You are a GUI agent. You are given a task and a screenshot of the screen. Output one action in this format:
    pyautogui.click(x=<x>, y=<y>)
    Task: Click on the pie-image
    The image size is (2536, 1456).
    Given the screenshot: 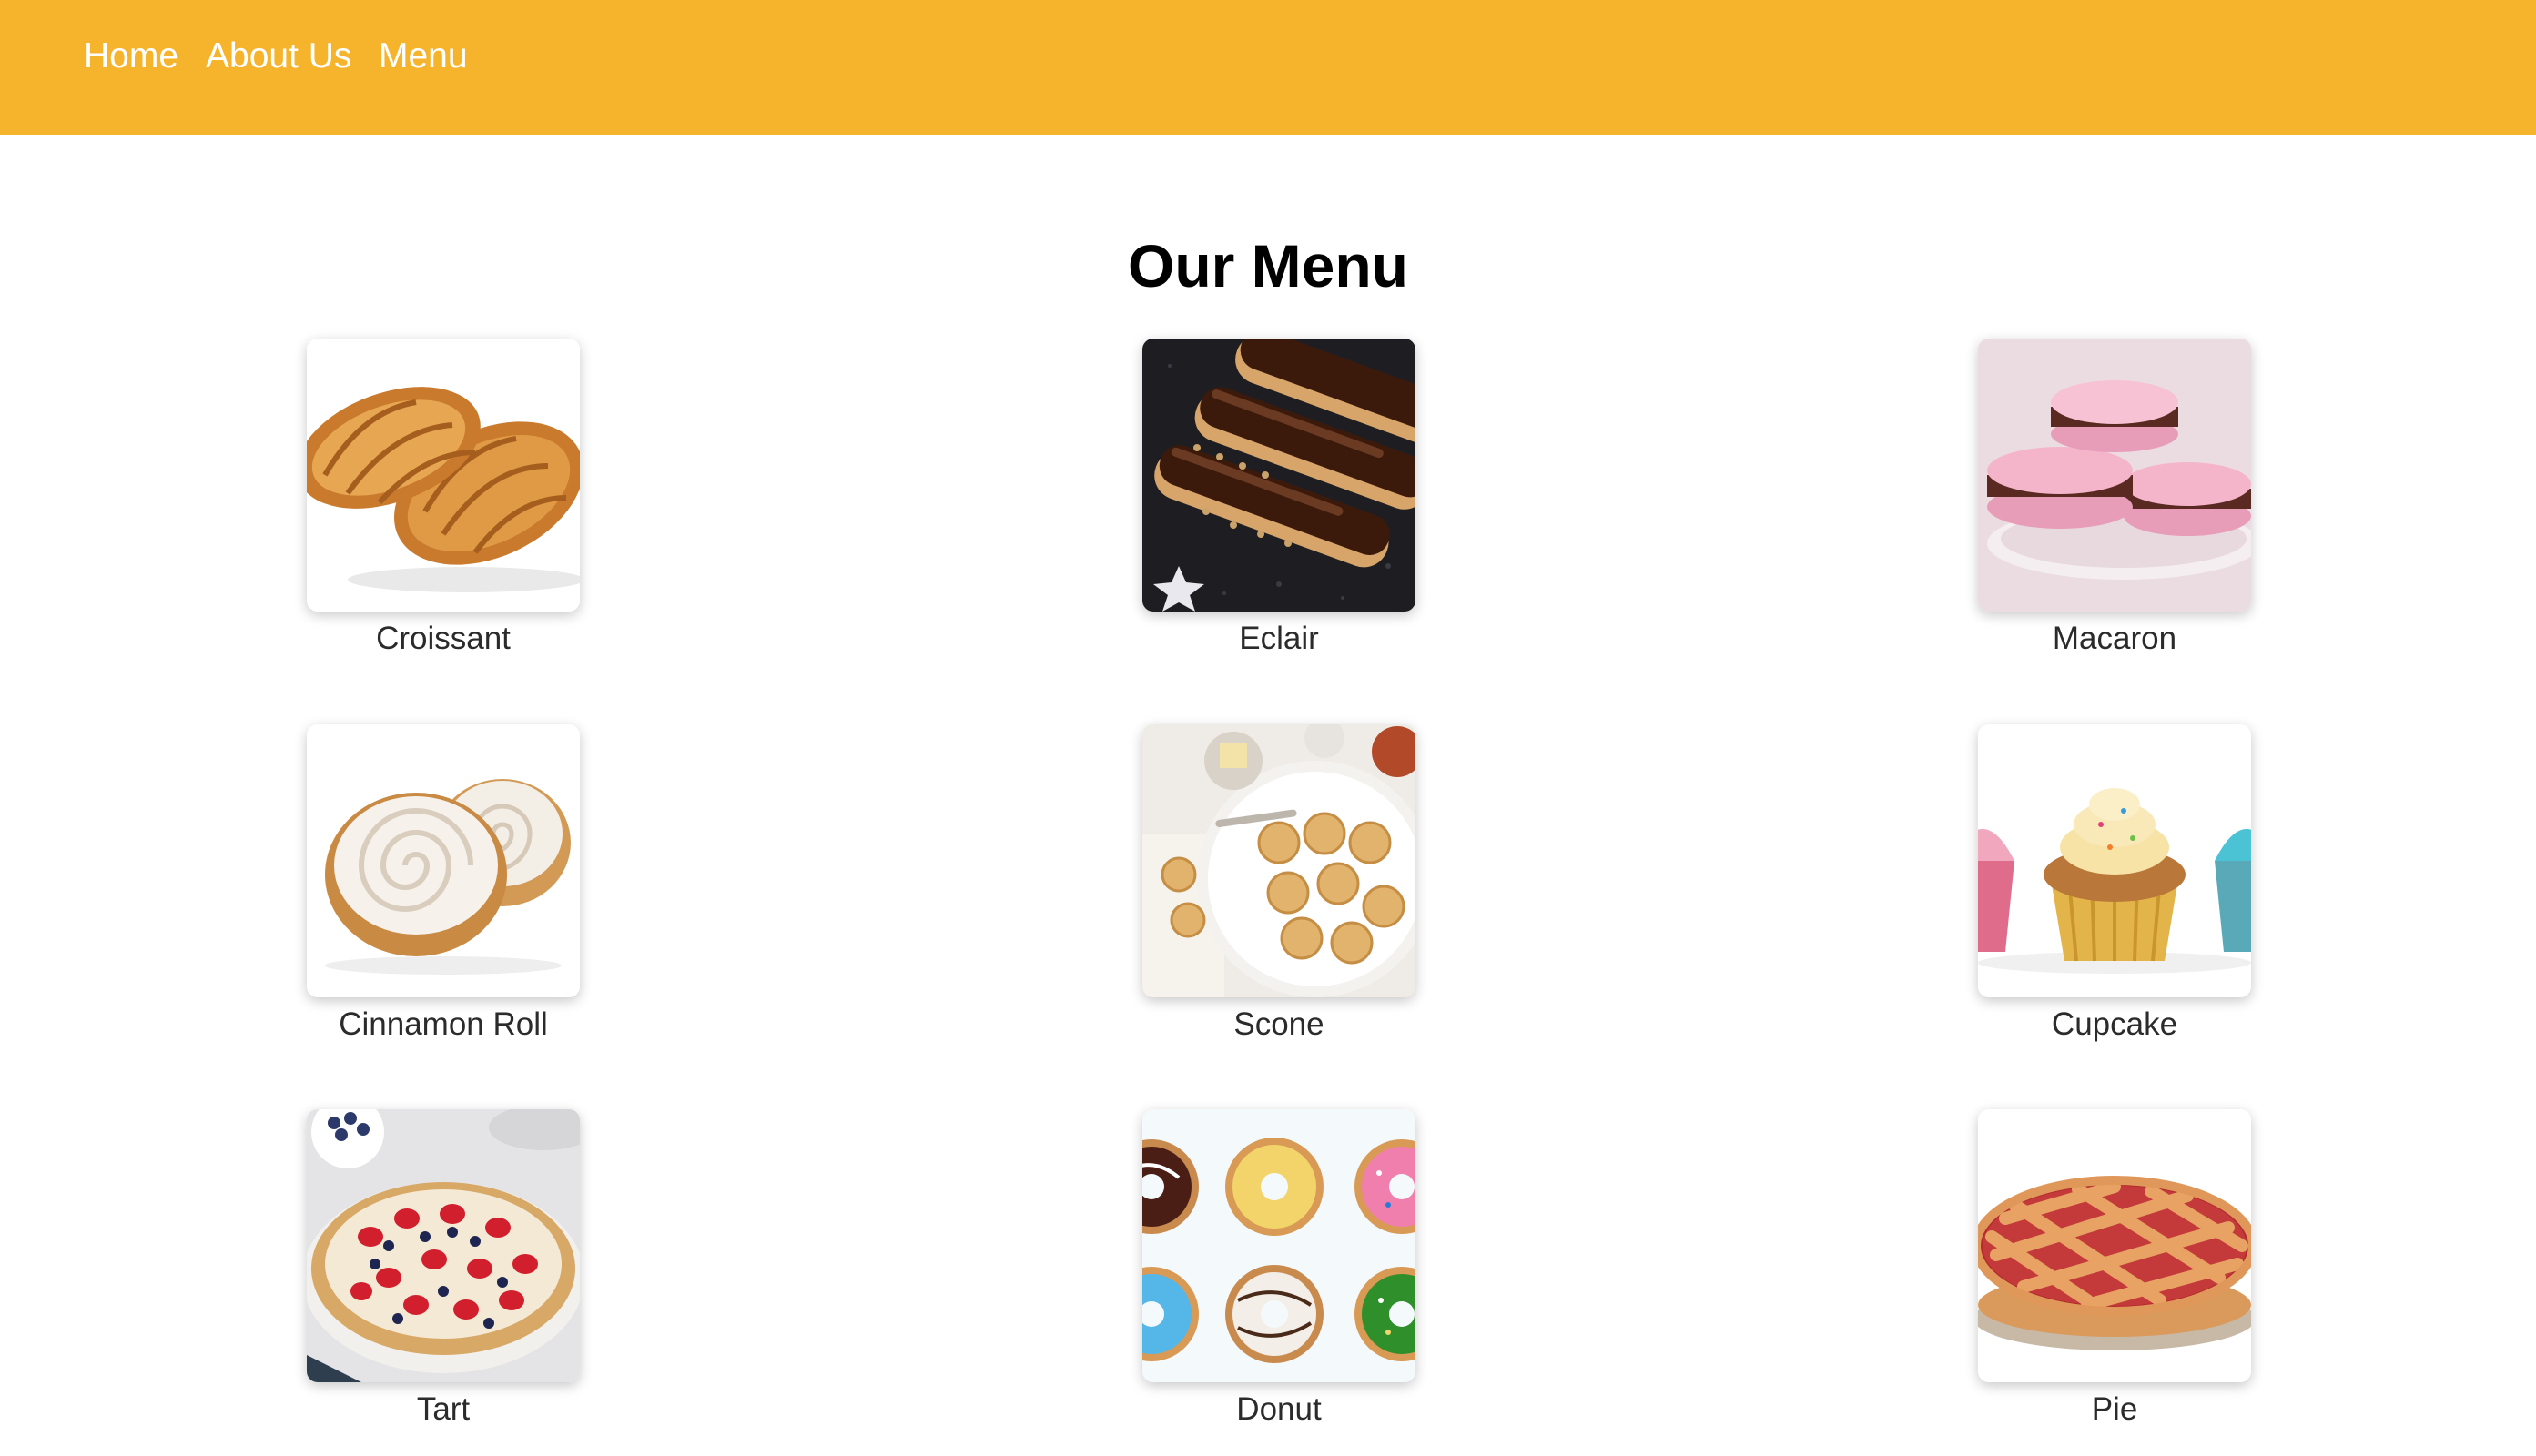 What is the action you would take?
    pyautogui.click(x=2114, y=1246)
    